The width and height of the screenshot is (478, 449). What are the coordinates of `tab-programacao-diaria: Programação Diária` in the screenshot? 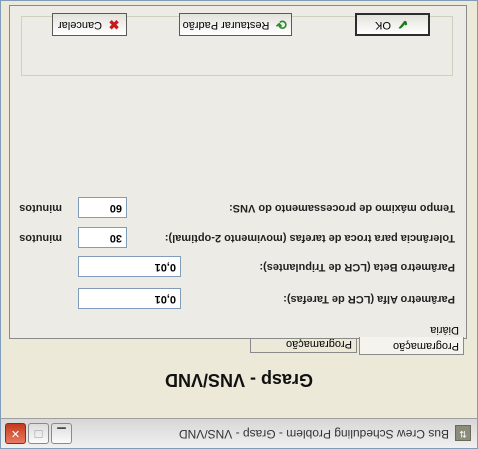 It's located at (411, 339).